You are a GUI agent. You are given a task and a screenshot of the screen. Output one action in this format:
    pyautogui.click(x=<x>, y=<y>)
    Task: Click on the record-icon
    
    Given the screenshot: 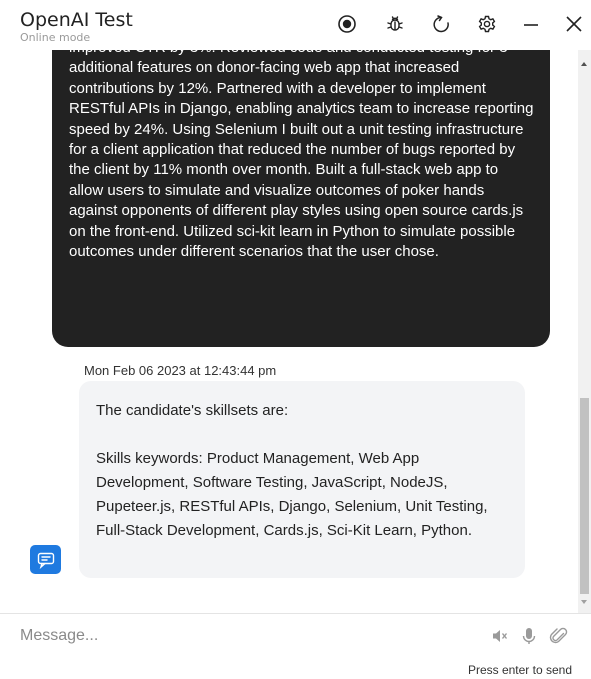 What is the action you would take?
    pyautogui.click(x=347, y=24)
    